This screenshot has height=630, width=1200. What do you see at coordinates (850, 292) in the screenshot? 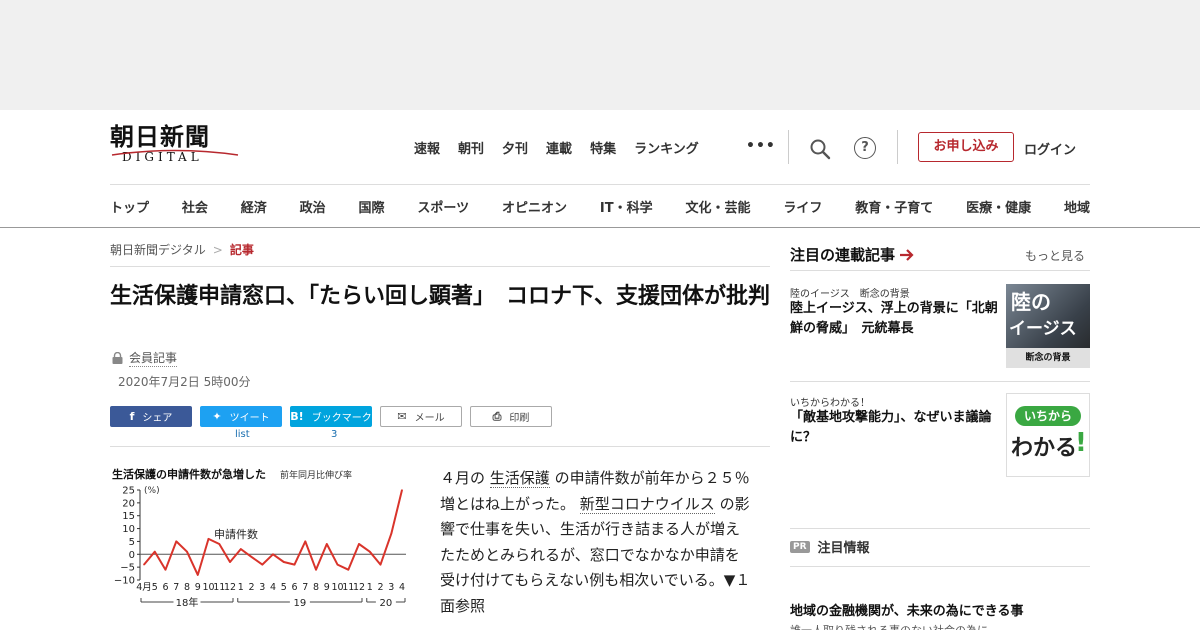
I see `series-tag: 陸のイージス 断念の背景` at bounding box center [850, 292].